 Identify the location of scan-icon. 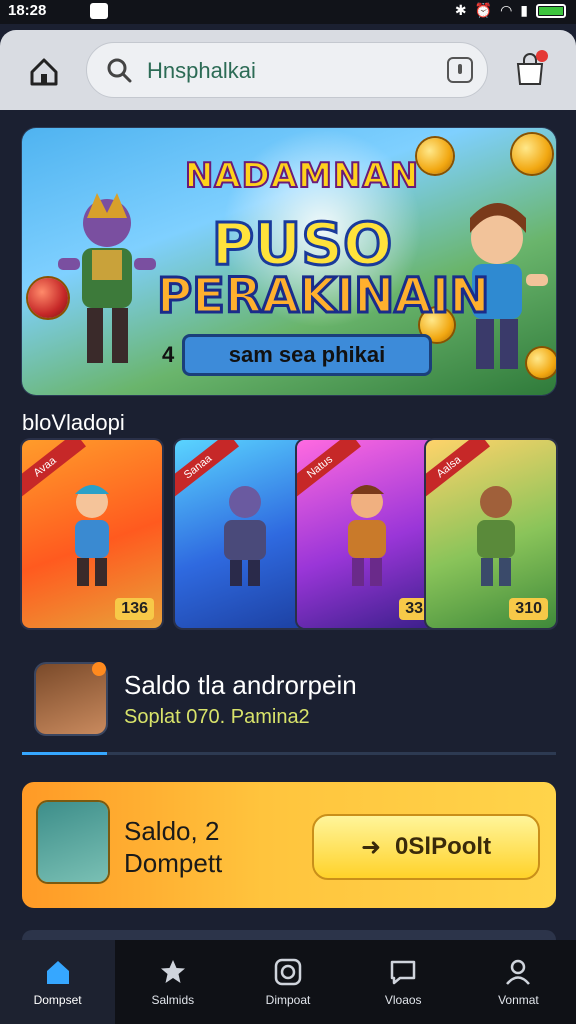
(460, 70).